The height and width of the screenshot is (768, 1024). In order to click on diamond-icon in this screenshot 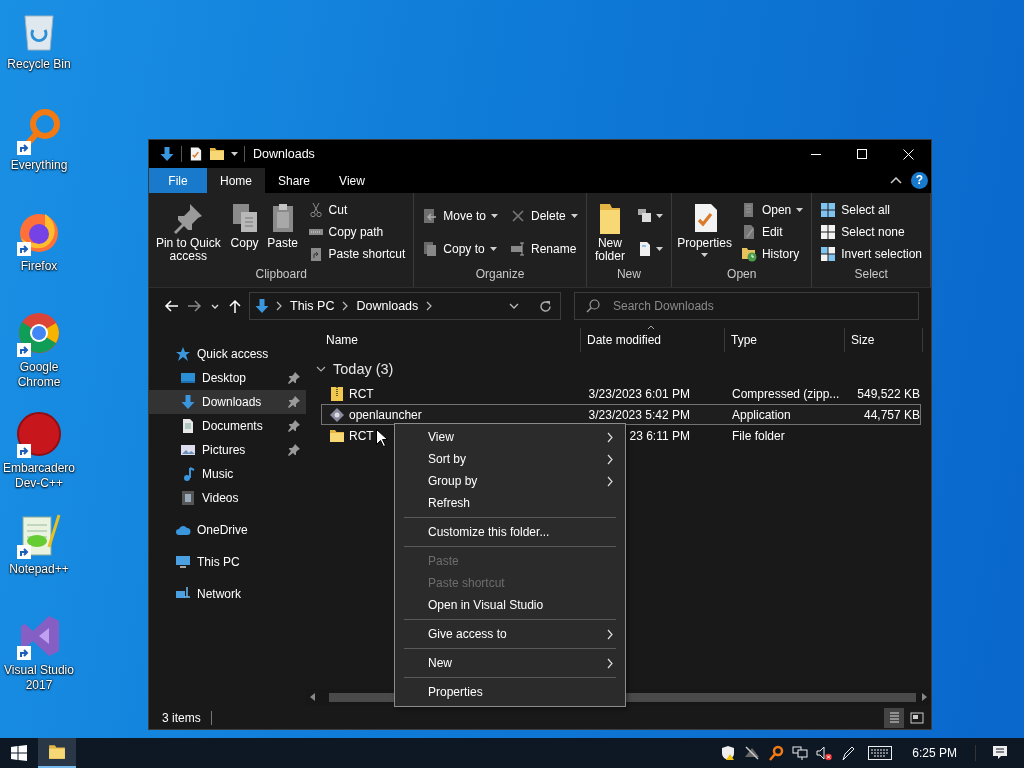, I will do `click(337, 414)`.